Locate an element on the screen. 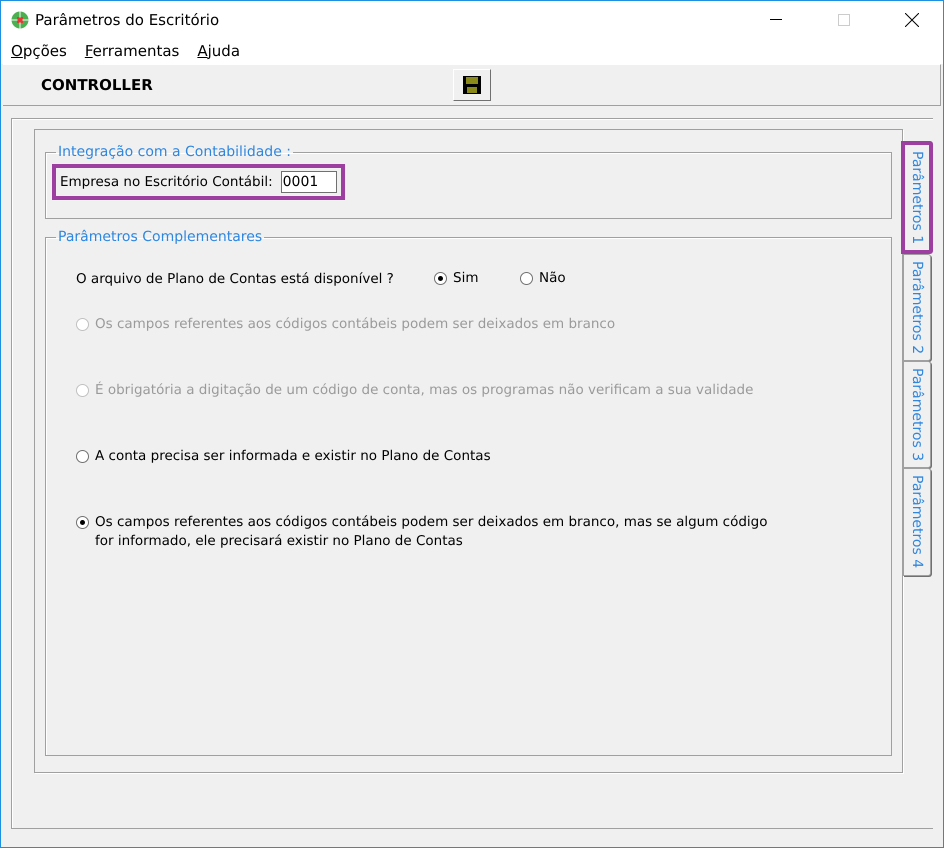 This screenshot has height=848, width=944. close-icon is located at coordinates (912, 19).